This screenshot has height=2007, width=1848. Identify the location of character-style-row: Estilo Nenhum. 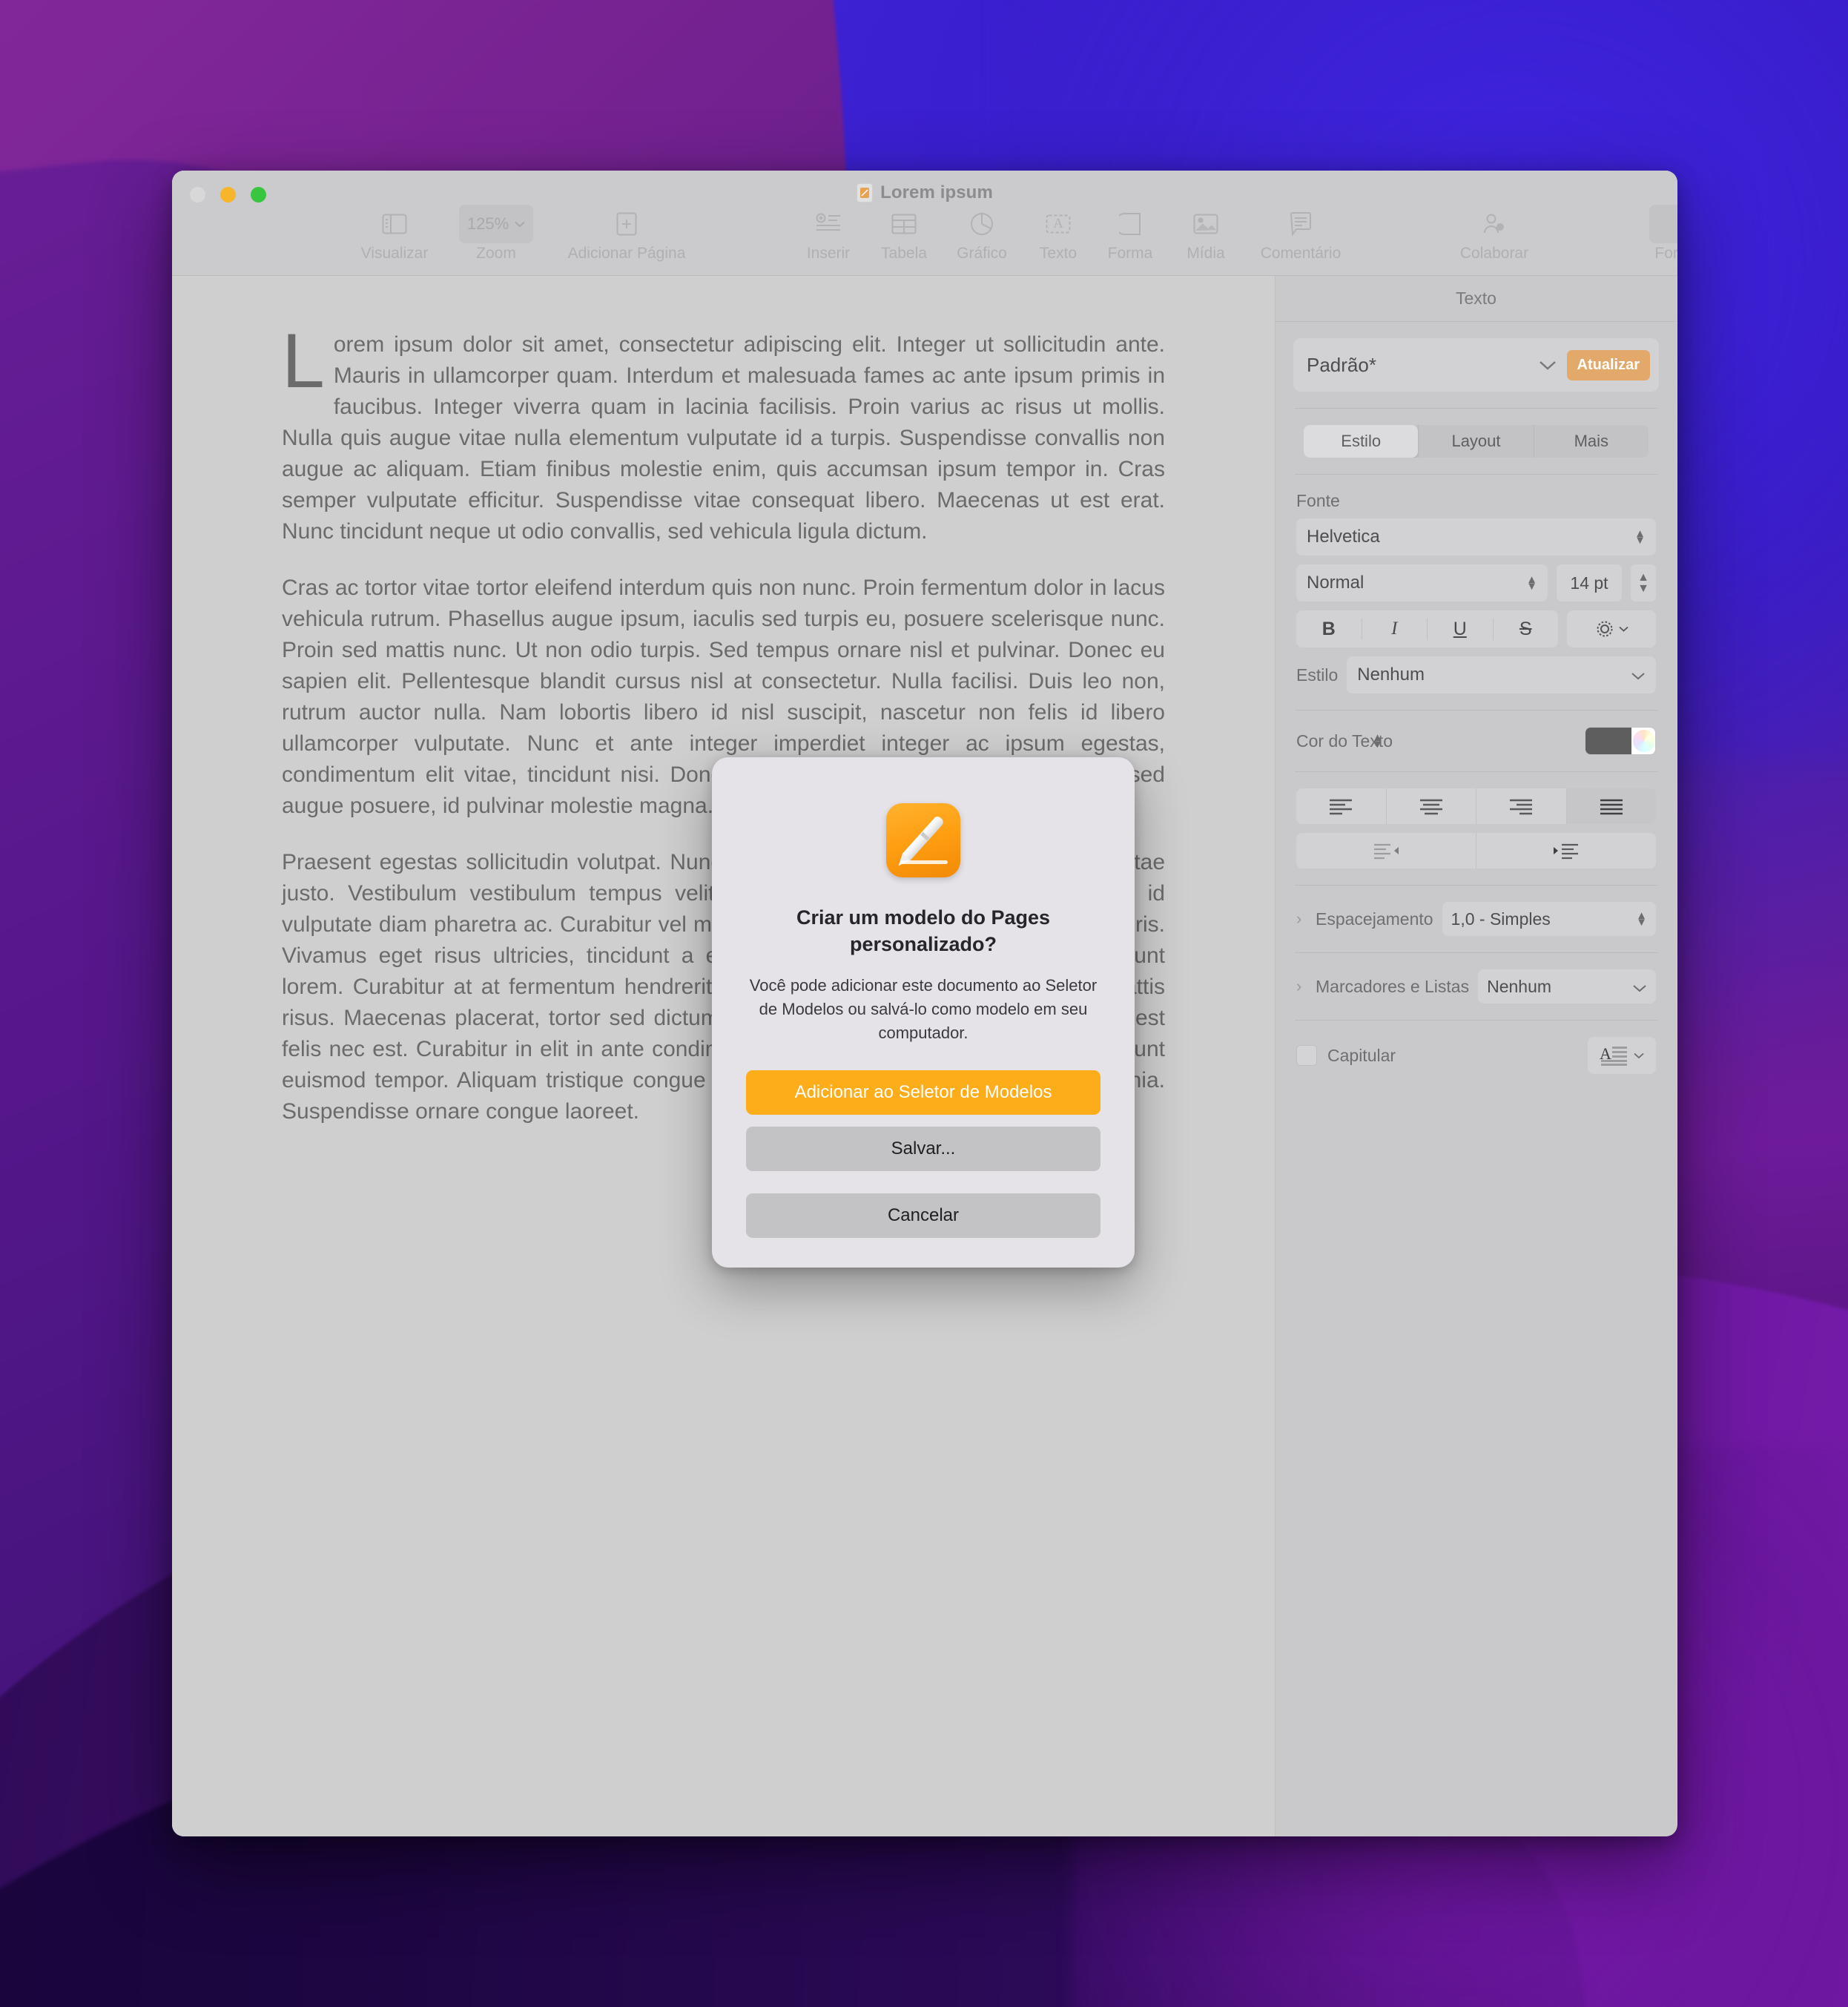
(1476, 675).